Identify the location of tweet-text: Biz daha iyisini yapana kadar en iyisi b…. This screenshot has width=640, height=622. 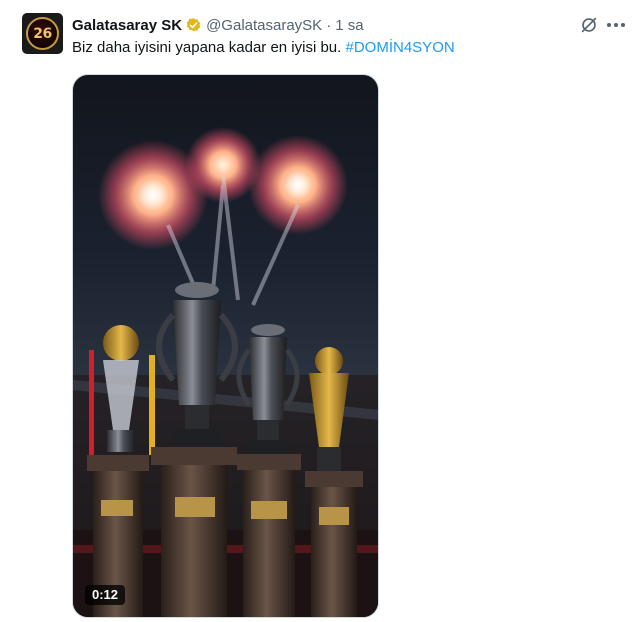
(263, 48).